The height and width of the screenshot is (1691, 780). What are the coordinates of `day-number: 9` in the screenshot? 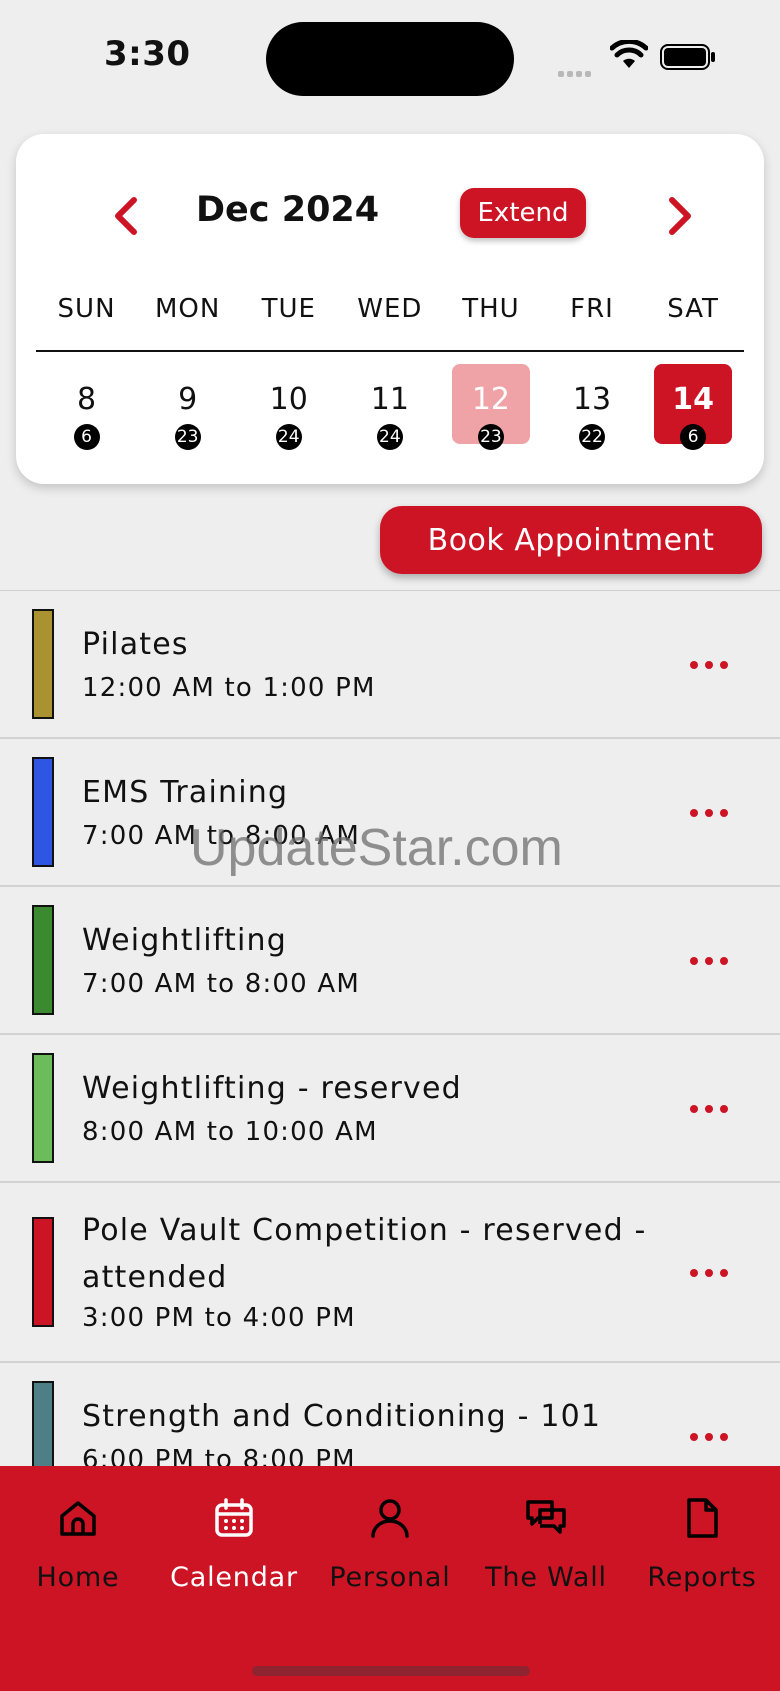 It's located at (188, 399).